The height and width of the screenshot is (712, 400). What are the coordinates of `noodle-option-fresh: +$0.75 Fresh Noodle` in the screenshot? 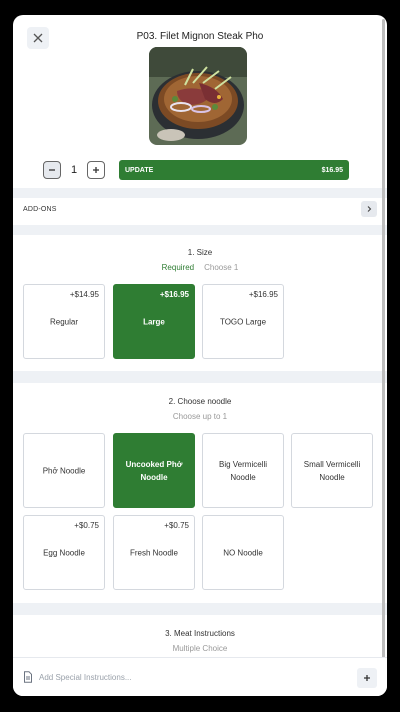 It's located at (154, 552).